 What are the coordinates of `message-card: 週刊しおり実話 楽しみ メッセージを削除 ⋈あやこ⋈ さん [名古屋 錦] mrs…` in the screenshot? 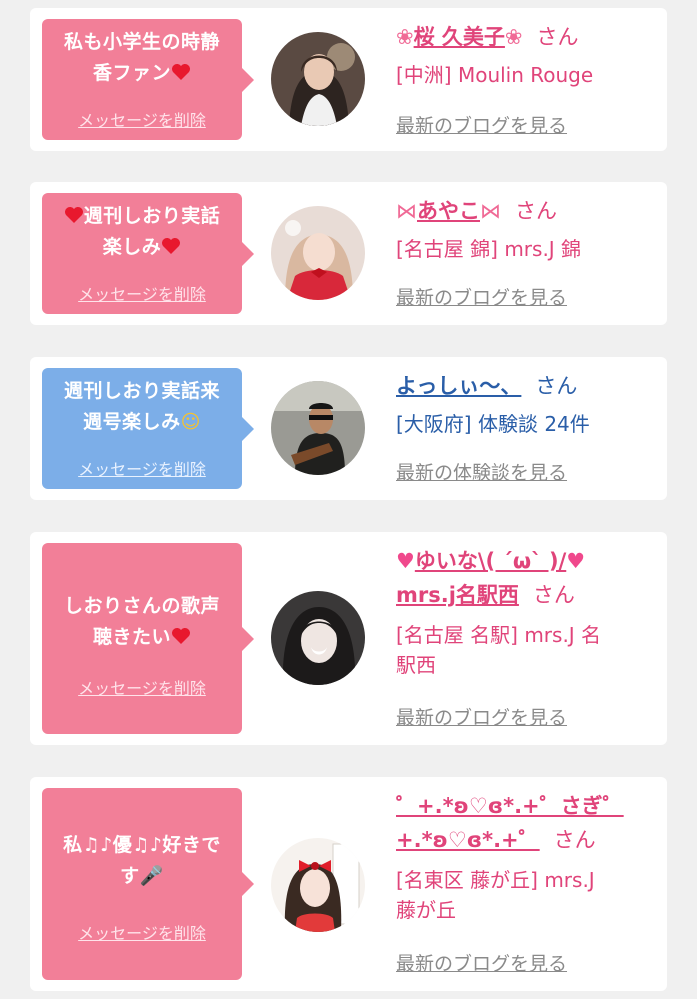 It's located at (348, 253).